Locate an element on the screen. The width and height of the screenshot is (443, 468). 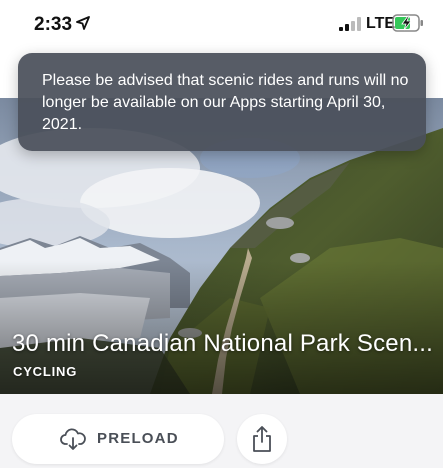
preload-button: PRELOAD is located at coordinates (118, 439).